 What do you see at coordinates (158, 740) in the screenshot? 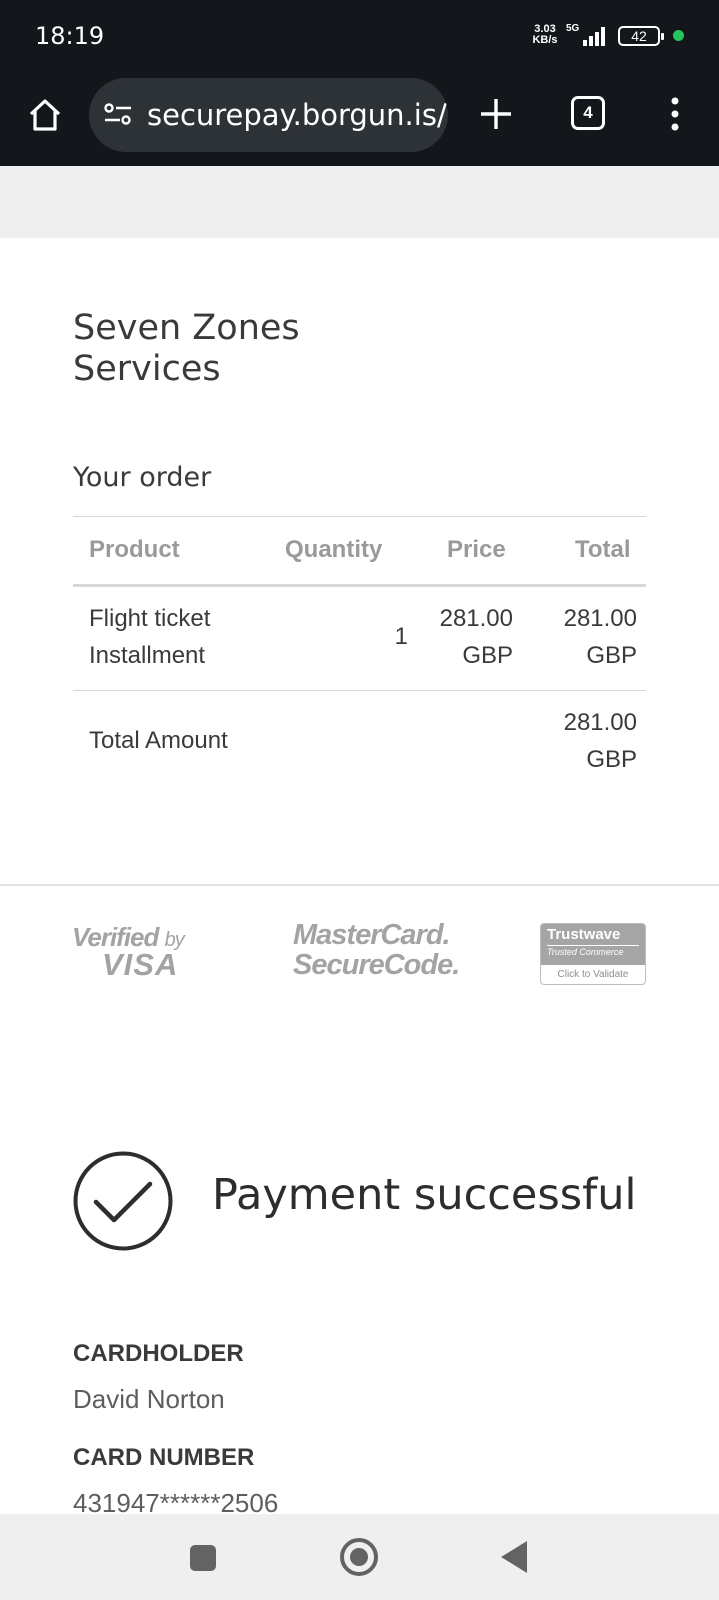
I see `total-label: Total Amount` at bounding box center [158, 740].